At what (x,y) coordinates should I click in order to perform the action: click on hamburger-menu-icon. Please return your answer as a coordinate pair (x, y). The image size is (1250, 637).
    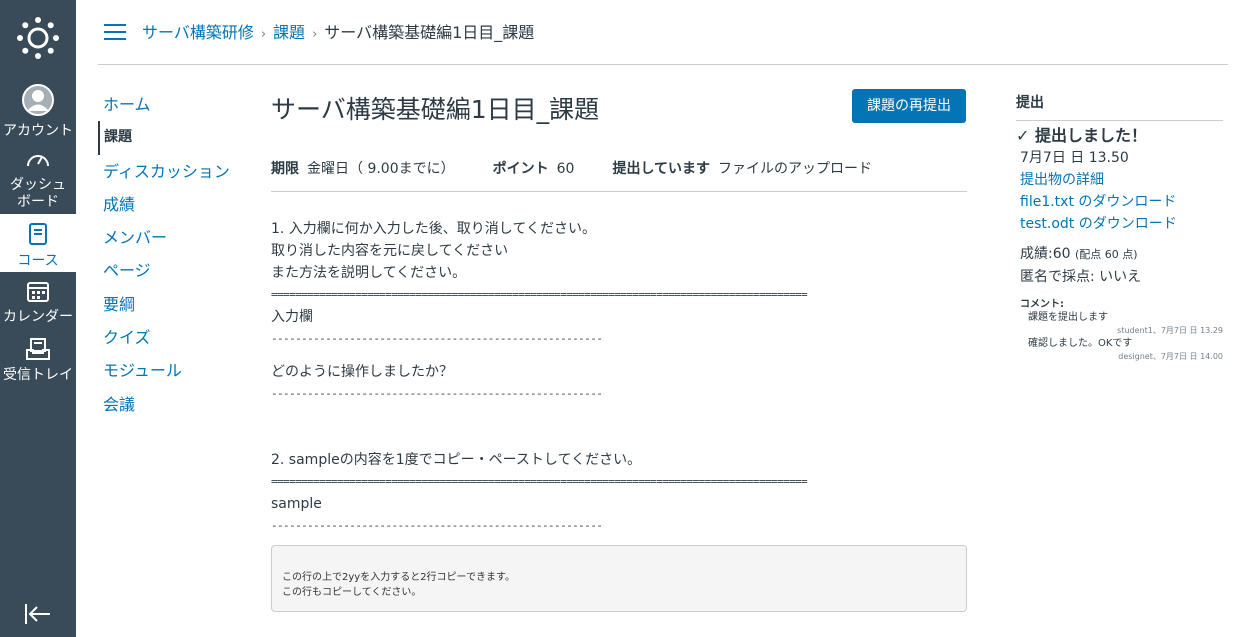
    Looking at the image, I should click on (115, 32).